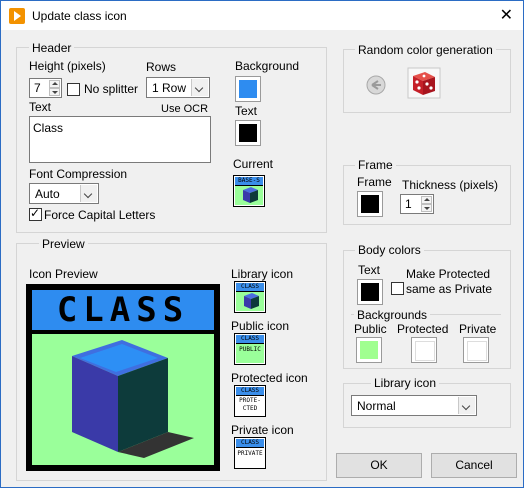 The height and width of the screenshot is (488, 524). I want to click on protected-icon-text-2: CTED, so click(250, 408).